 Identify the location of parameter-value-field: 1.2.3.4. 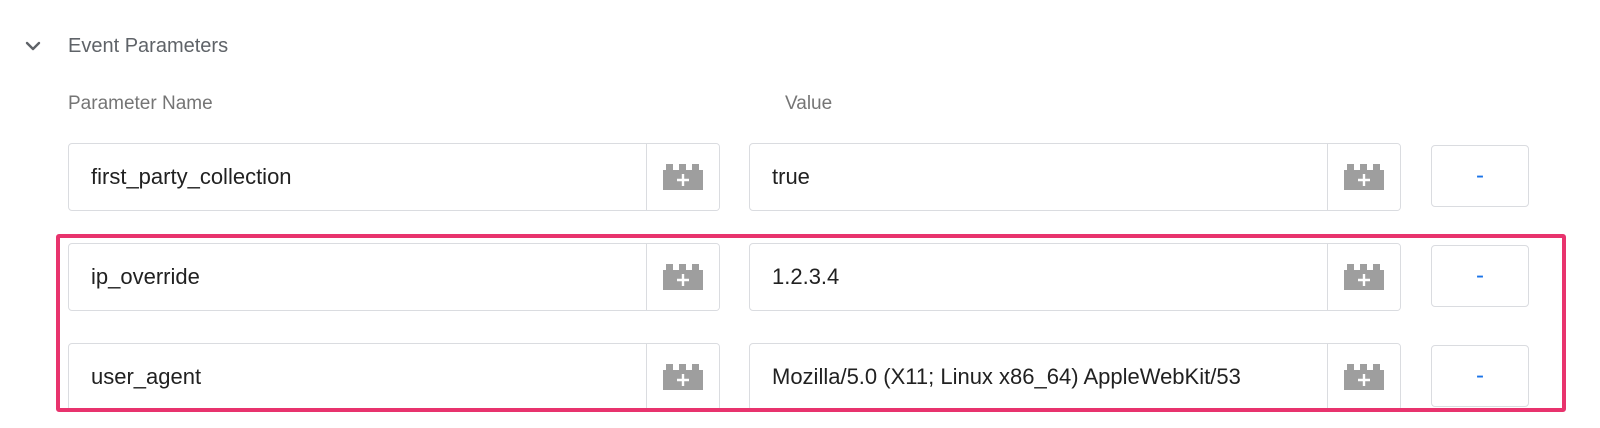
(1075, 277).